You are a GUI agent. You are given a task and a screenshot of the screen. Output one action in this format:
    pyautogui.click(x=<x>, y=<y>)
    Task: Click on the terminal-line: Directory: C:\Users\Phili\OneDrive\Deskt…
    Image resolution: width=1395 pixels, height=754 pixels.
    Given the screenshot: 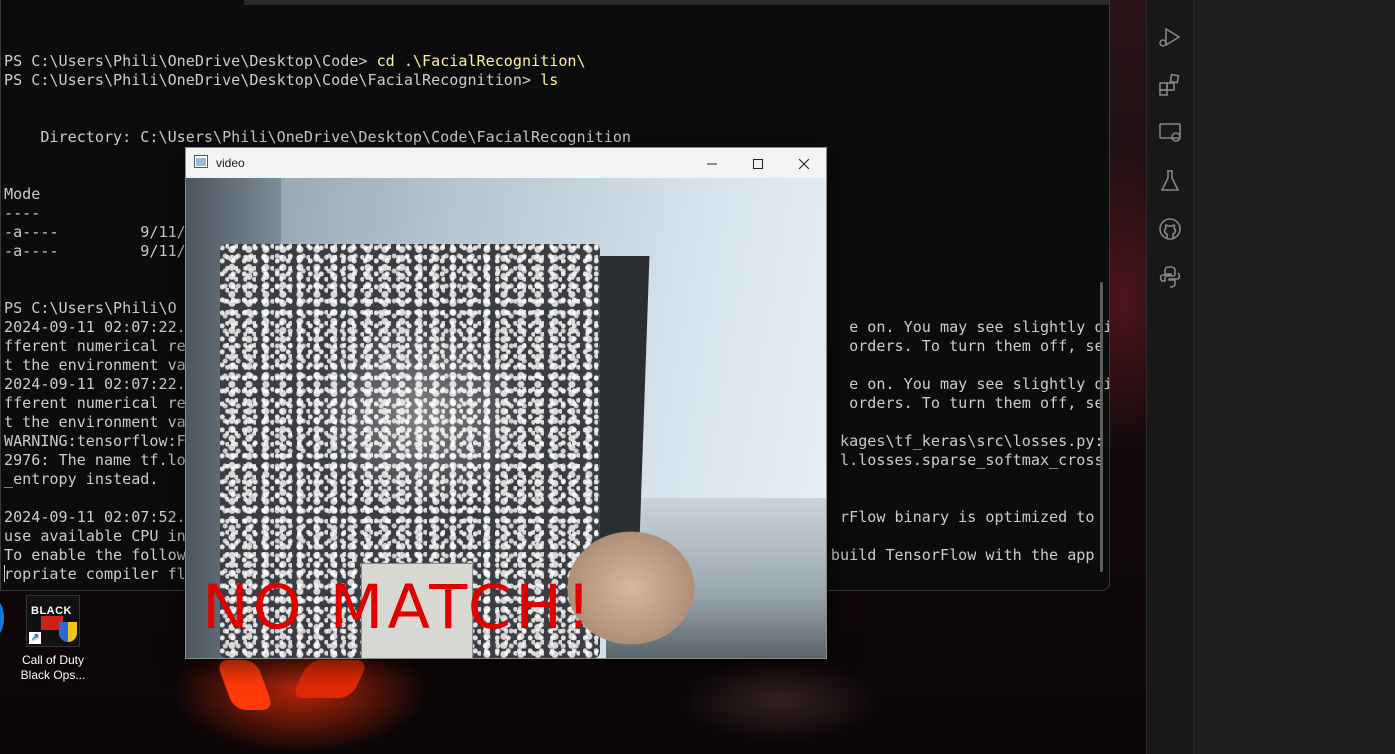 What is the action you would take?
    pyautogui.click(x=318, y=137)
    